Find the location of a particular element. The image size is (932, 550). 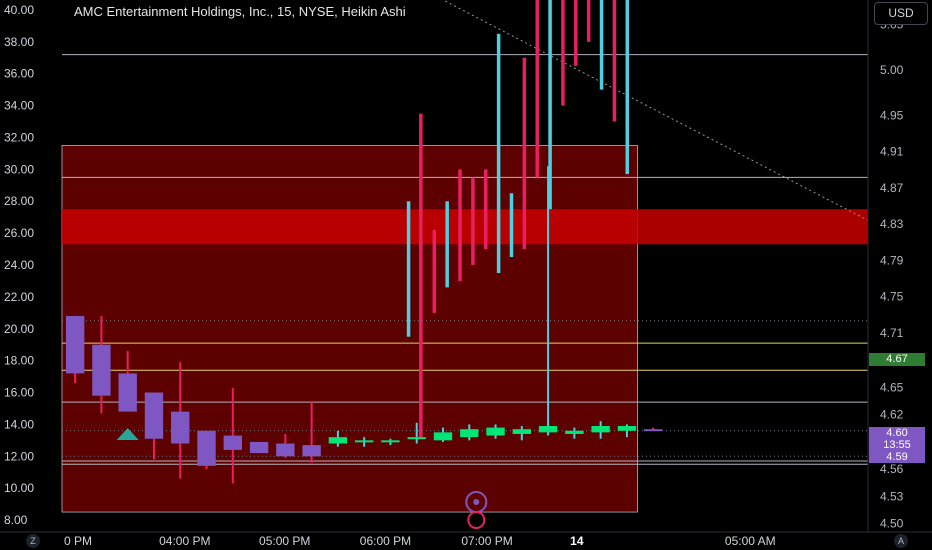

x-axis-tick-label: 05:00 PM is located at coordinates (284, 541).